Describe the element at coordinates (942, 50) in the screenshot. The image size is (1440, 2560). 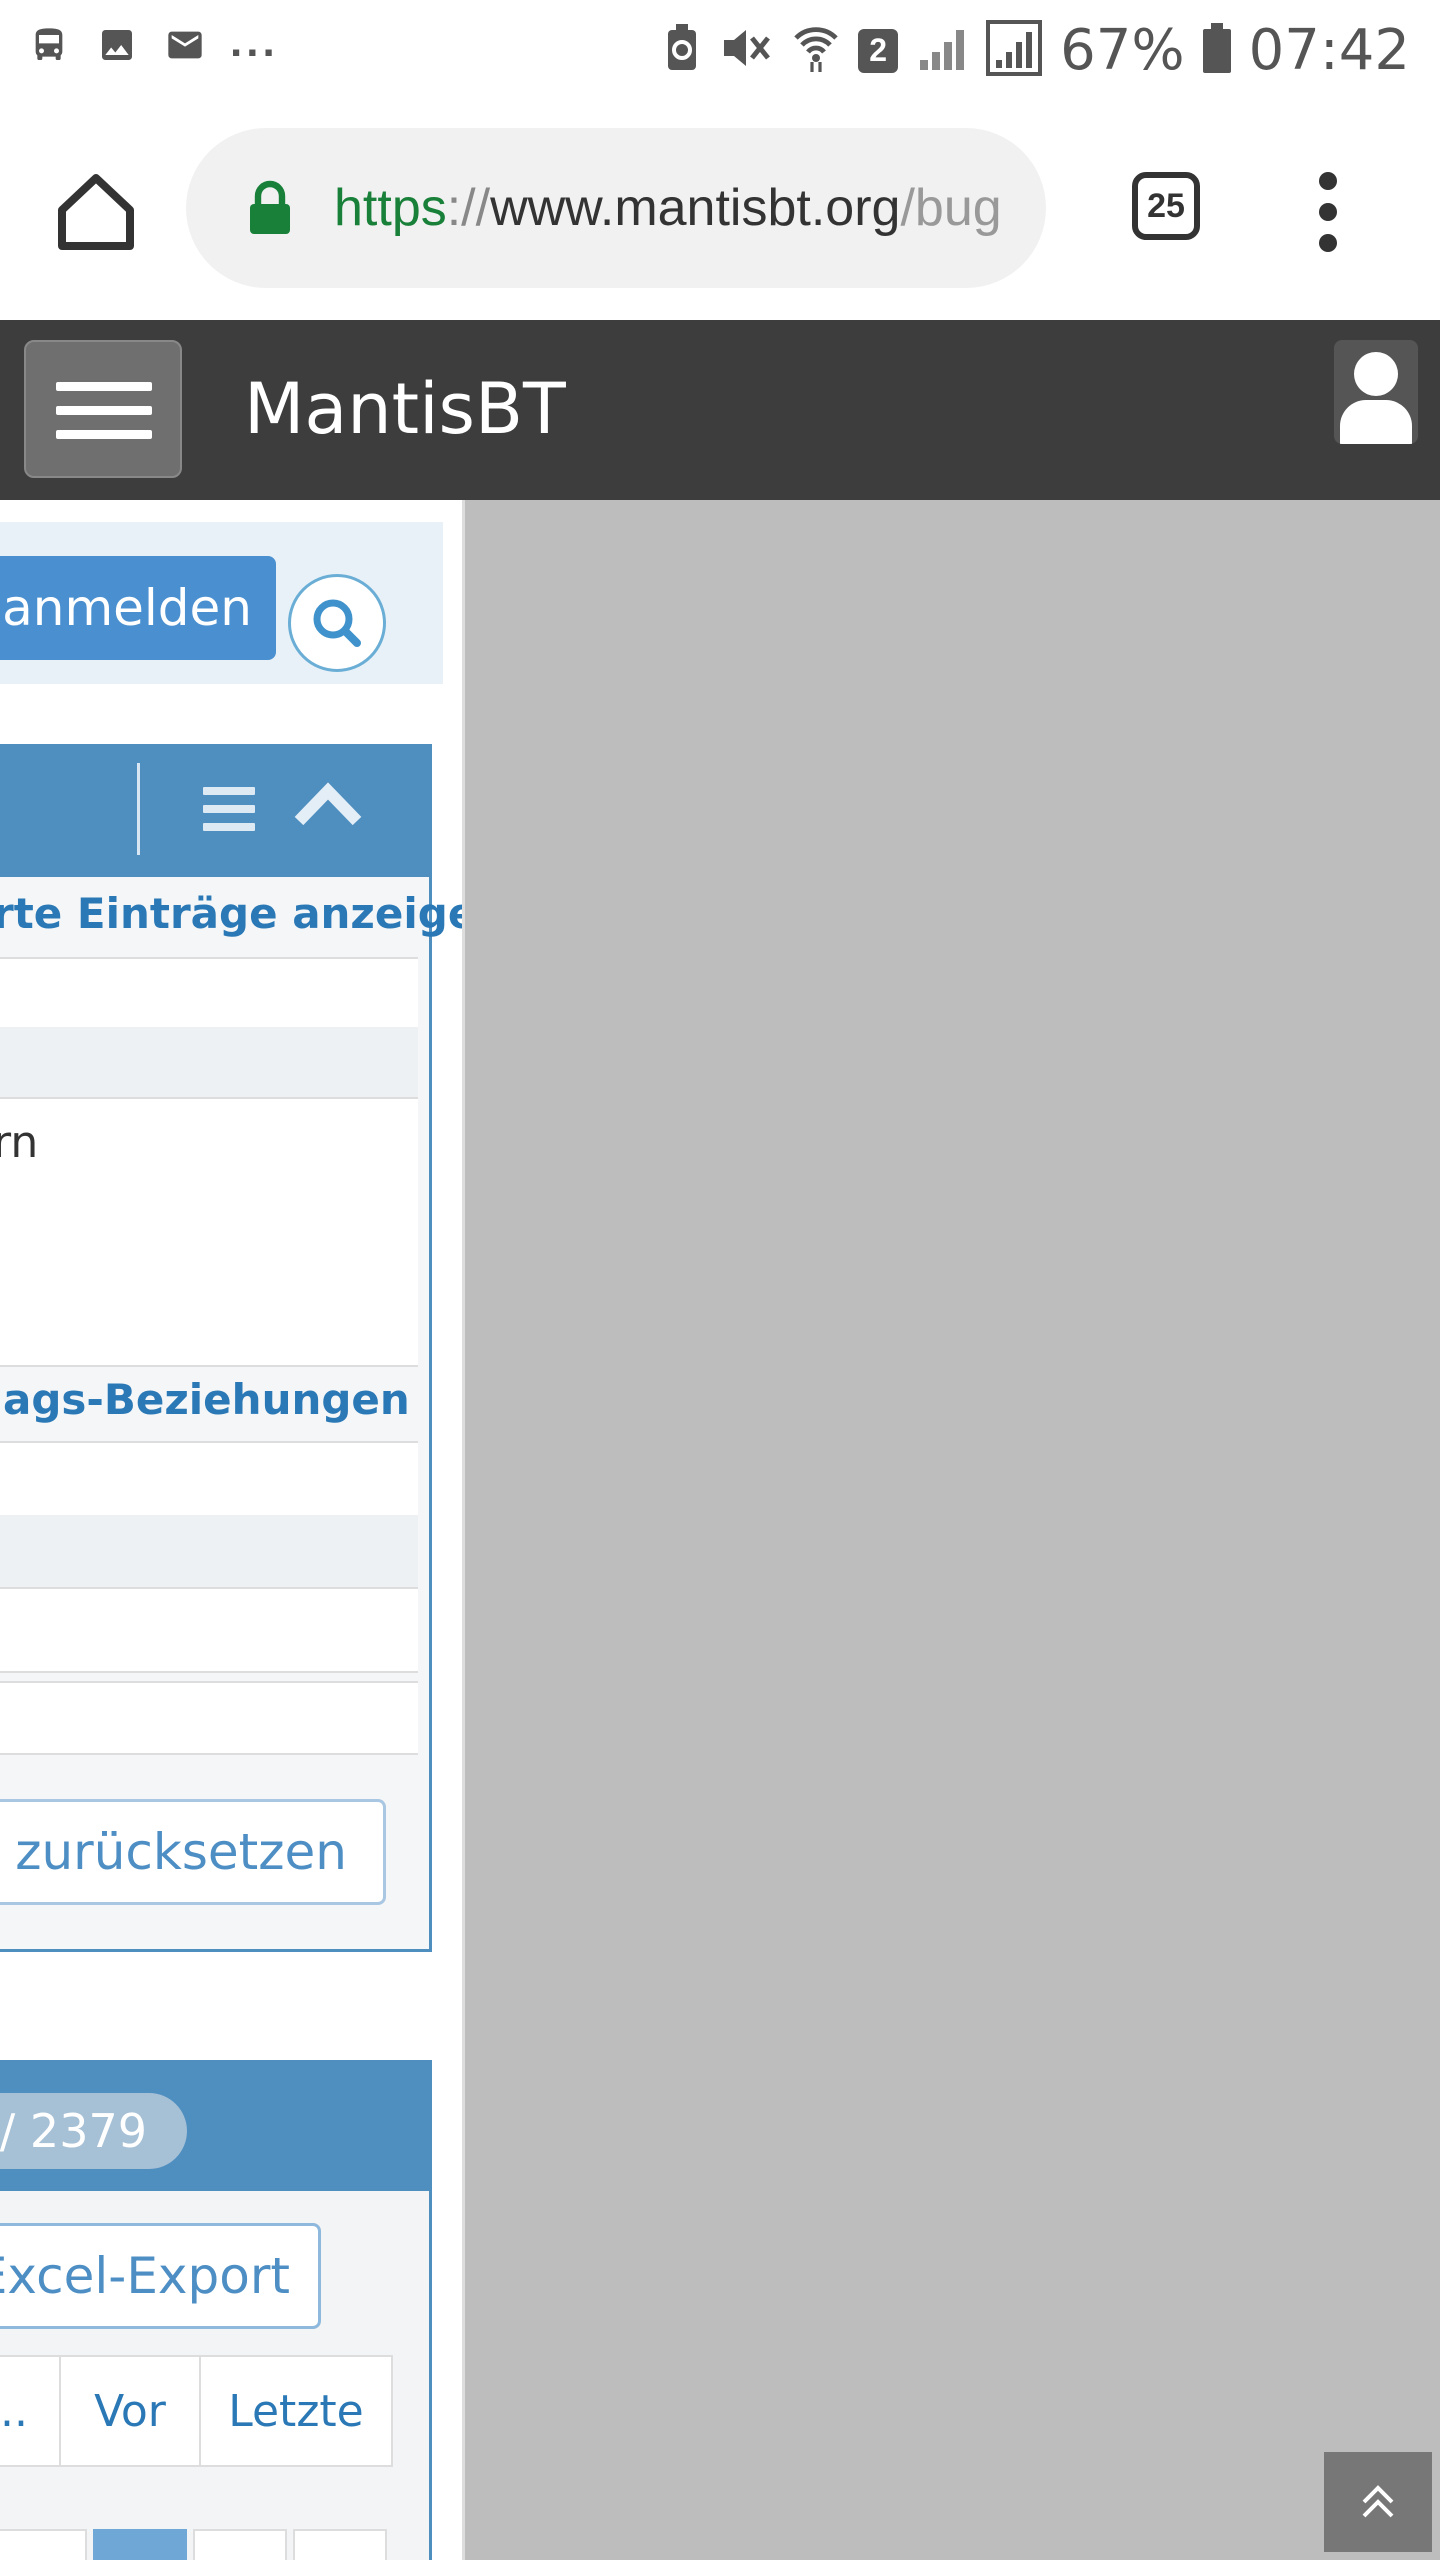
I see `signal-icon` at that location.